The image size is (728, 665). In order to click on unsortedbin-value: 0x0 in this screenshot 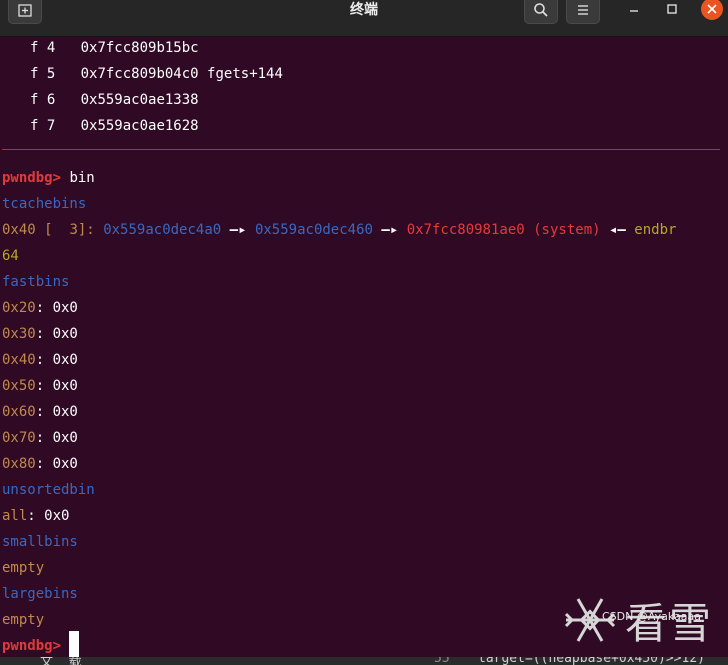, I will do `click(57, 516)`.